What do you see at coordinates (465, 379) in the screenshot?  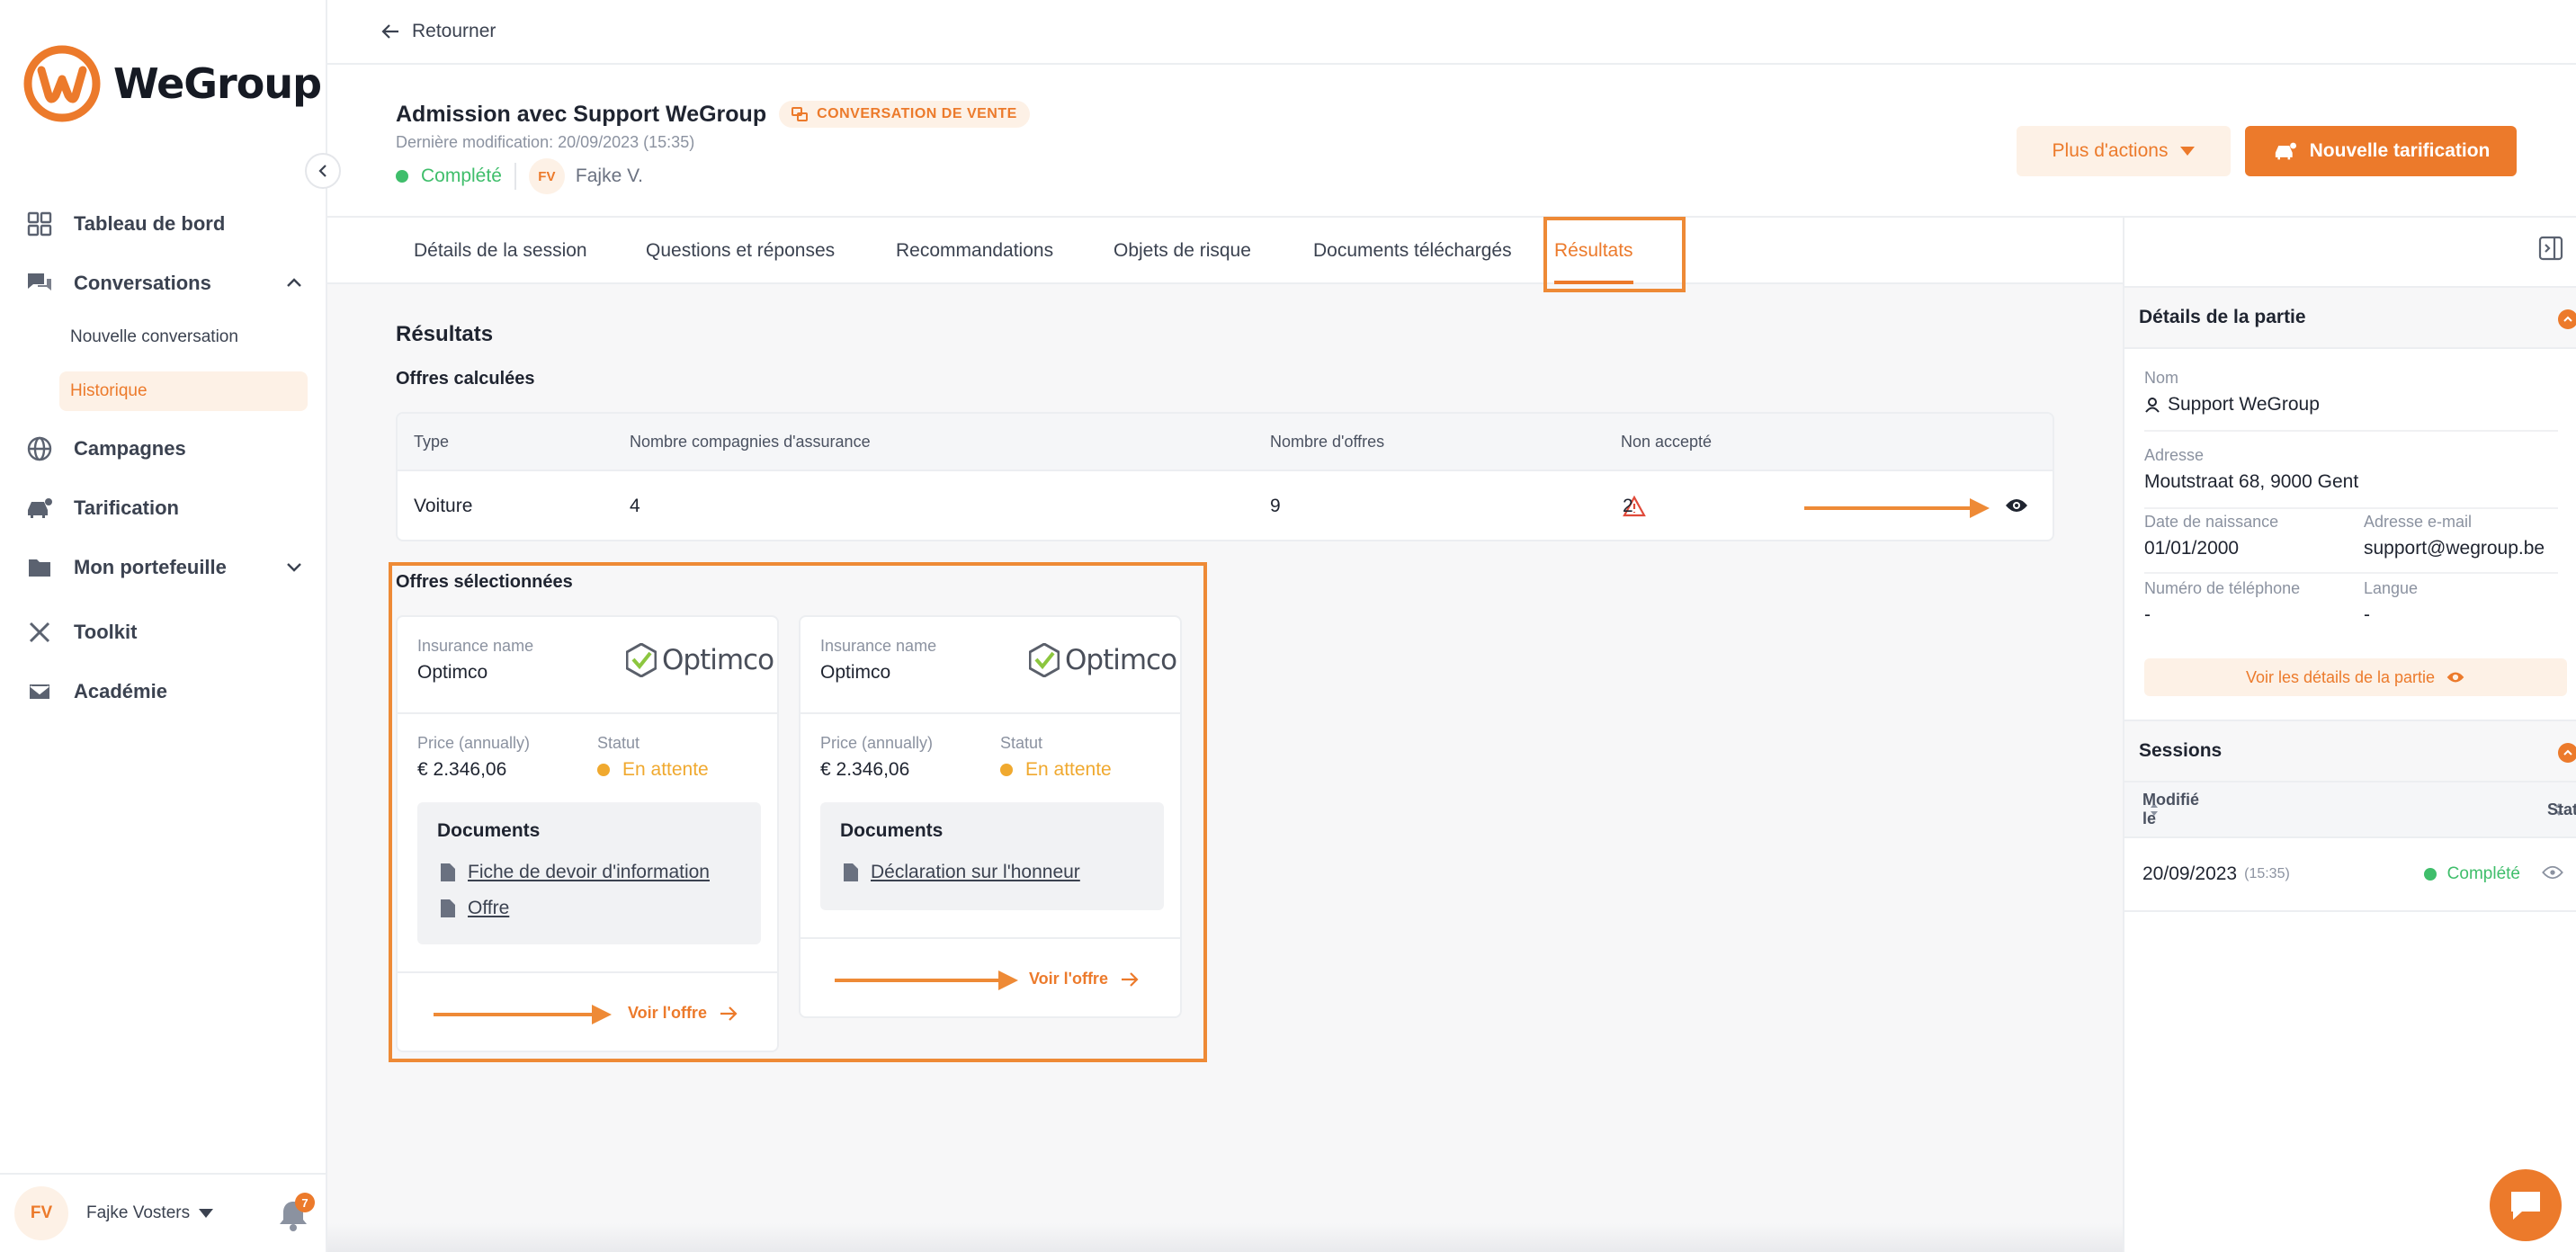 I see `calculated-offers-title: Offres calculées` at bounding box center [465, 379].